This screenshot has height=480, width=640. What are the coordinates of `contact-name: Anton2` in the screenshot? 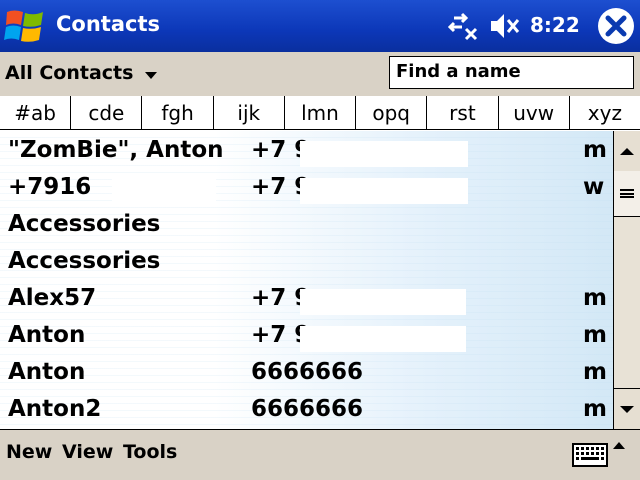 It's located at (55, 409).